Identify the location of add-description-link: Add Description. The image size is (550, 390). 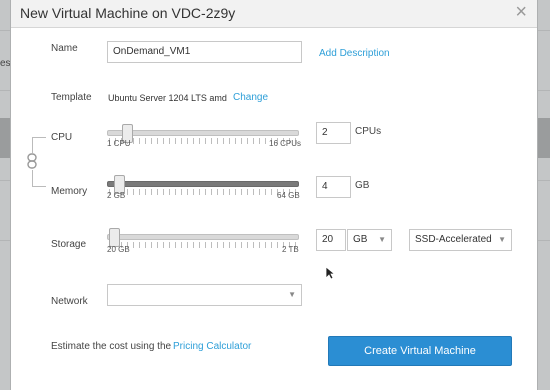
(354, 53).